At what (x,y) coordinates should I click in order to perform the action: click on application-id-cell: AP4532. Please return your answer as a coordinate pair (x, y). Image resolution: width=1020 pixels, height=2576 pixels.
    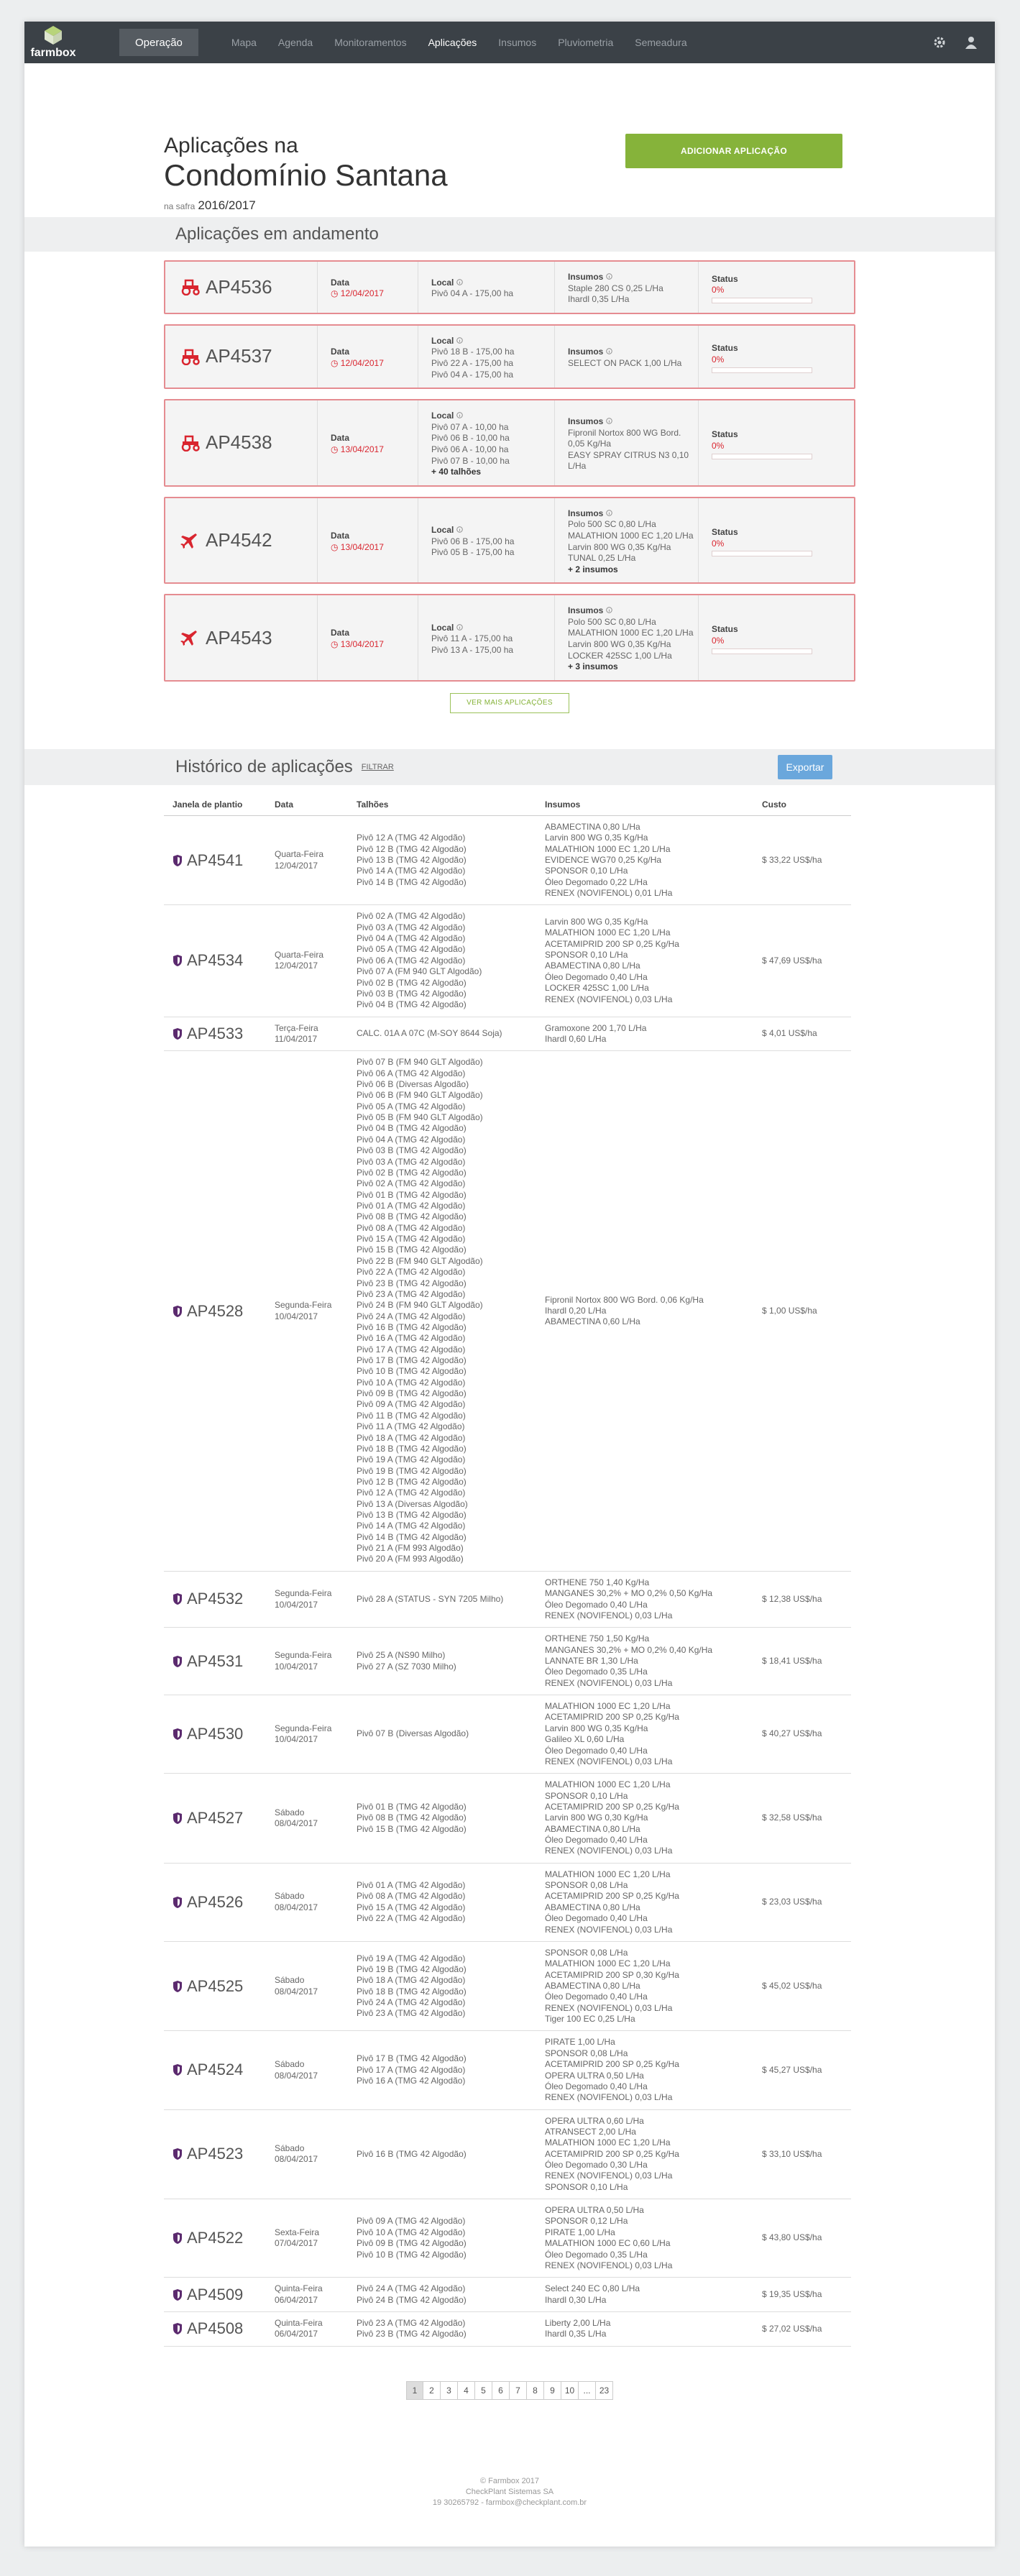
    Looking at the image, I should click on (215, 1599).